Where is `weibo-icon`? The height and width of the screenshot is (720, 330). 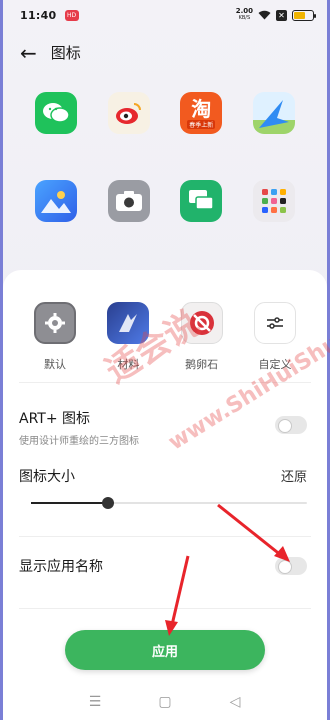
weibo-icon is located at coordinates (128, 113).